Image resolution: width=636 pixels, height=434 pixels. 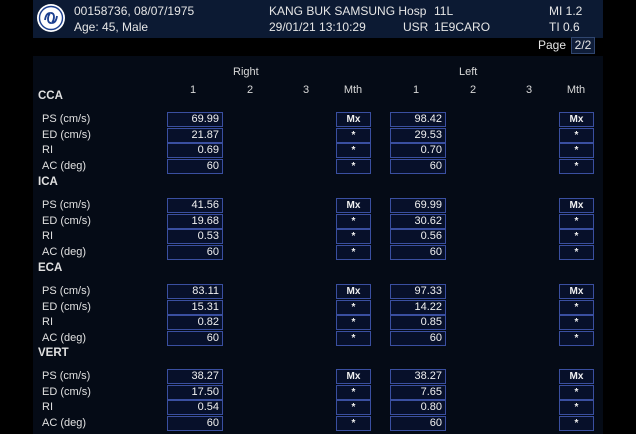 What do you see at coordinates (195, 291) in the screenshot?
I see `right-value-field: 83.11` at bounding box center [195, 291].